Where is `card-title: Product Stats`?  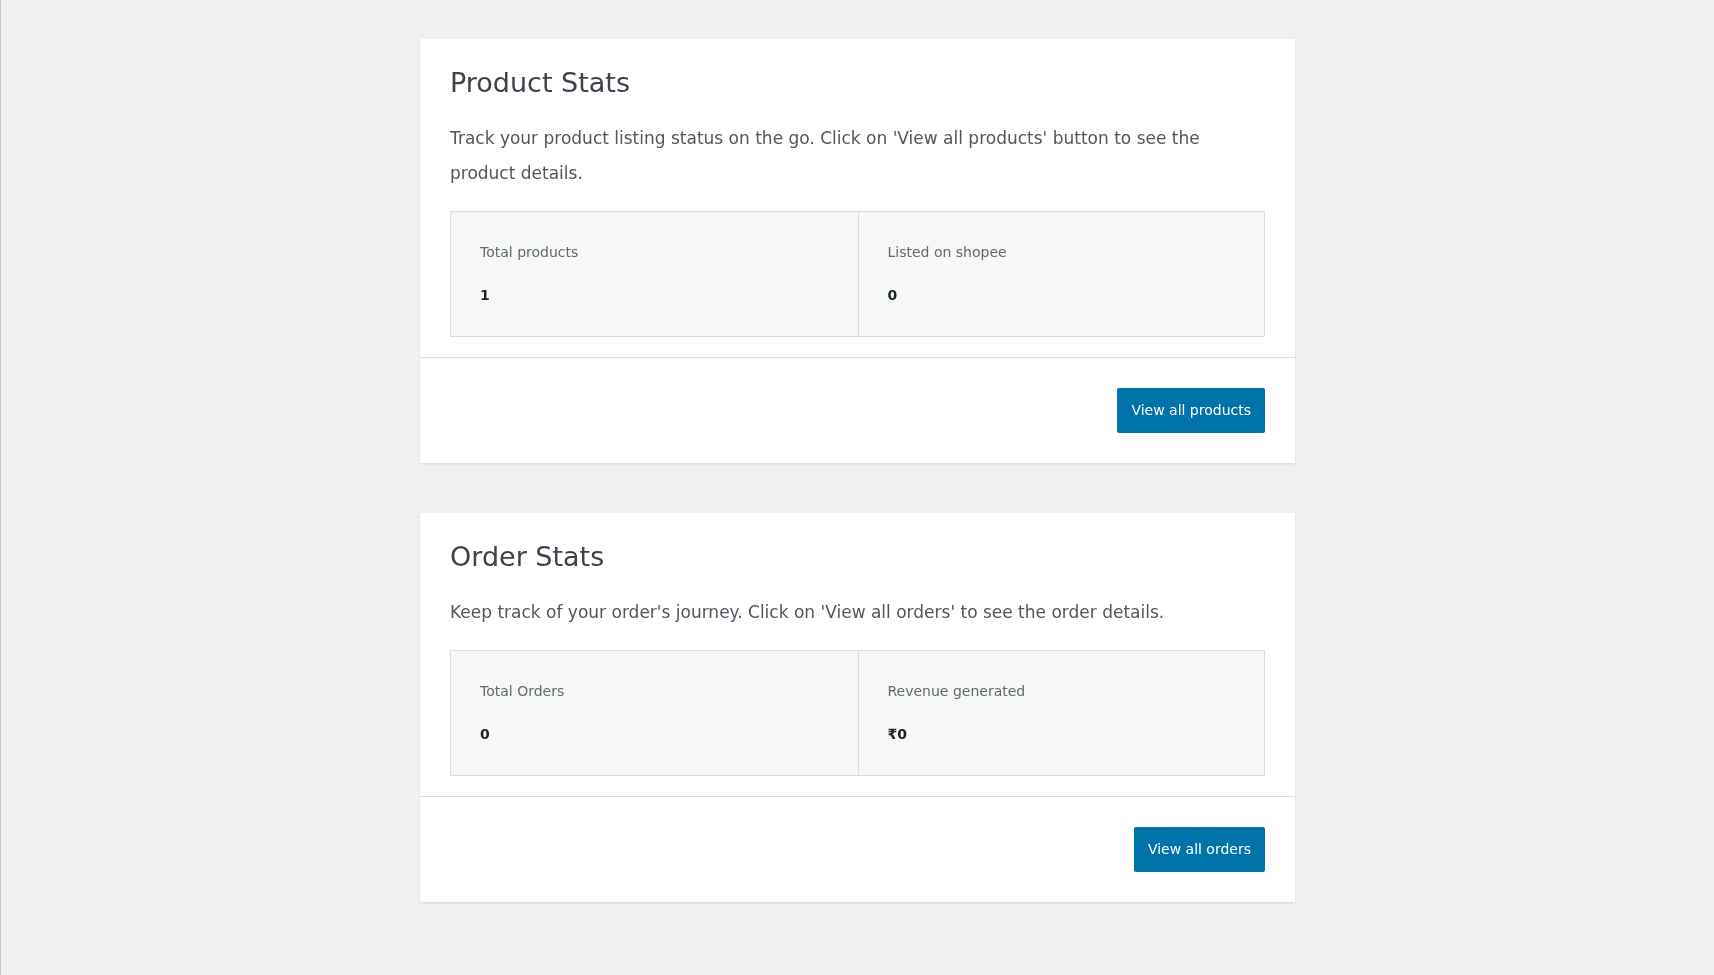
card-title: Product Stats is located at coordinates (541, 83).